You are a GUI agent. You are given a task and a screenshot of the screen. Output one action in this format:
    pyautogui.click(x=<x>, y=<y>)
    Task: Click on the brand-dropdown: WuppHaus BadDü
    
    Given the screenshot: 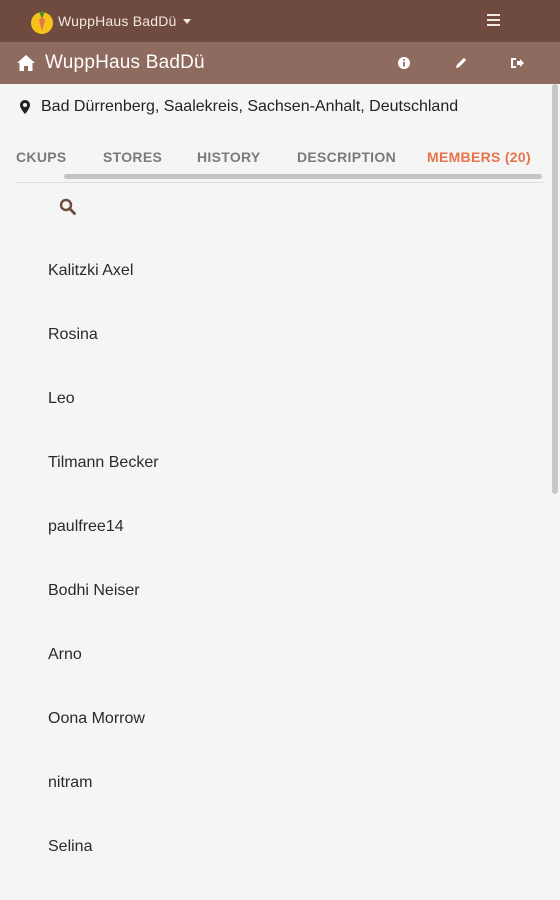 What is the action you would take?
    pyautogui.click(x=110, y=21)
    